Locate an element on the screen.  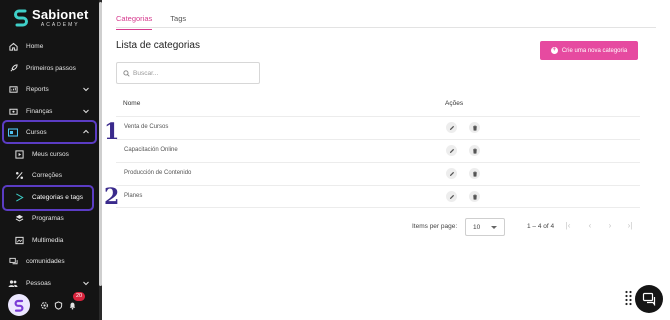
settings-icon is located at coordinates (44, 305).